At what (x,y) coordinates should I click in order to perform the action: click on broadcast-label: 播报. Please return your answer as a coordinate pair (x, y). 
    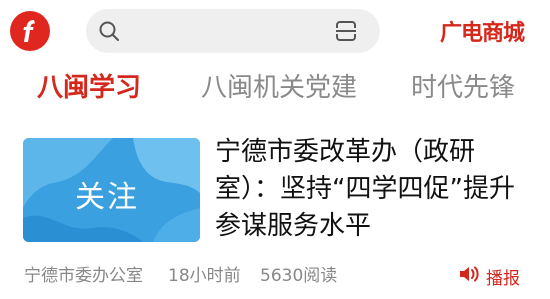
    Looking at the image, I should click on (503, 278).